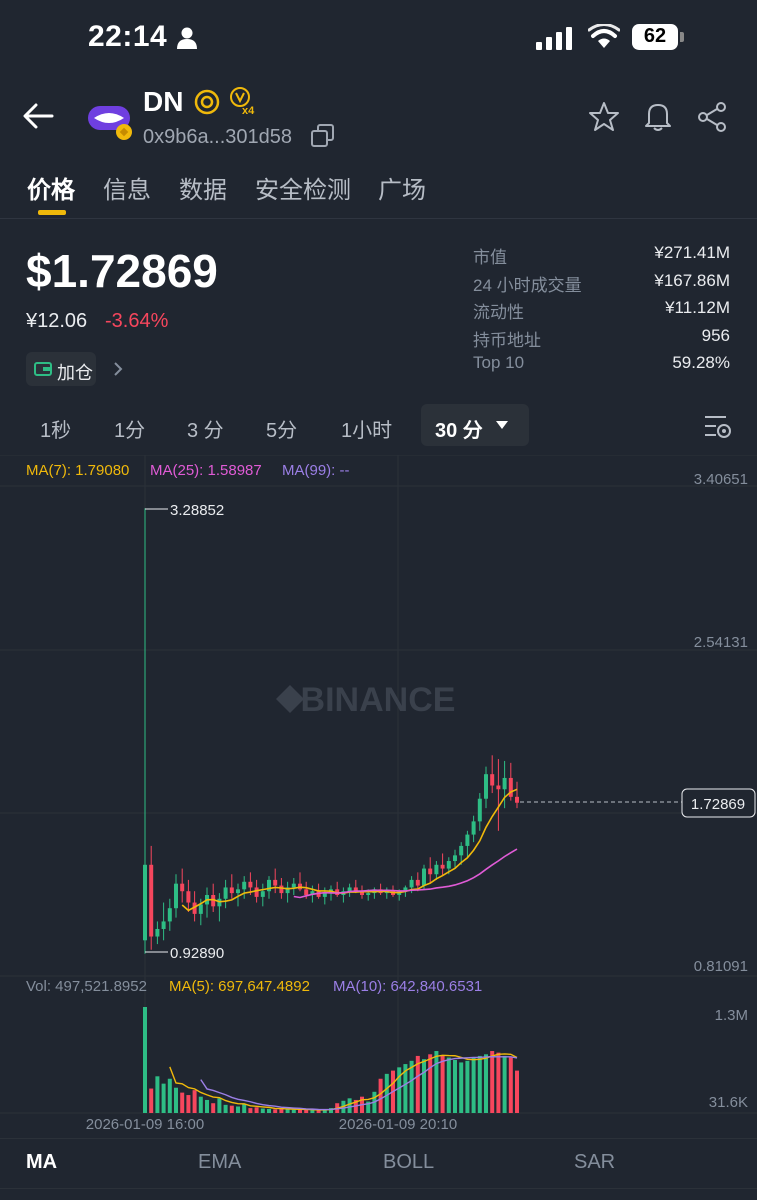 This screenshot has width=757, height=1200. Describe the element at coordinates (604, 117) in the screenshot. I see `star-icon` at that location.